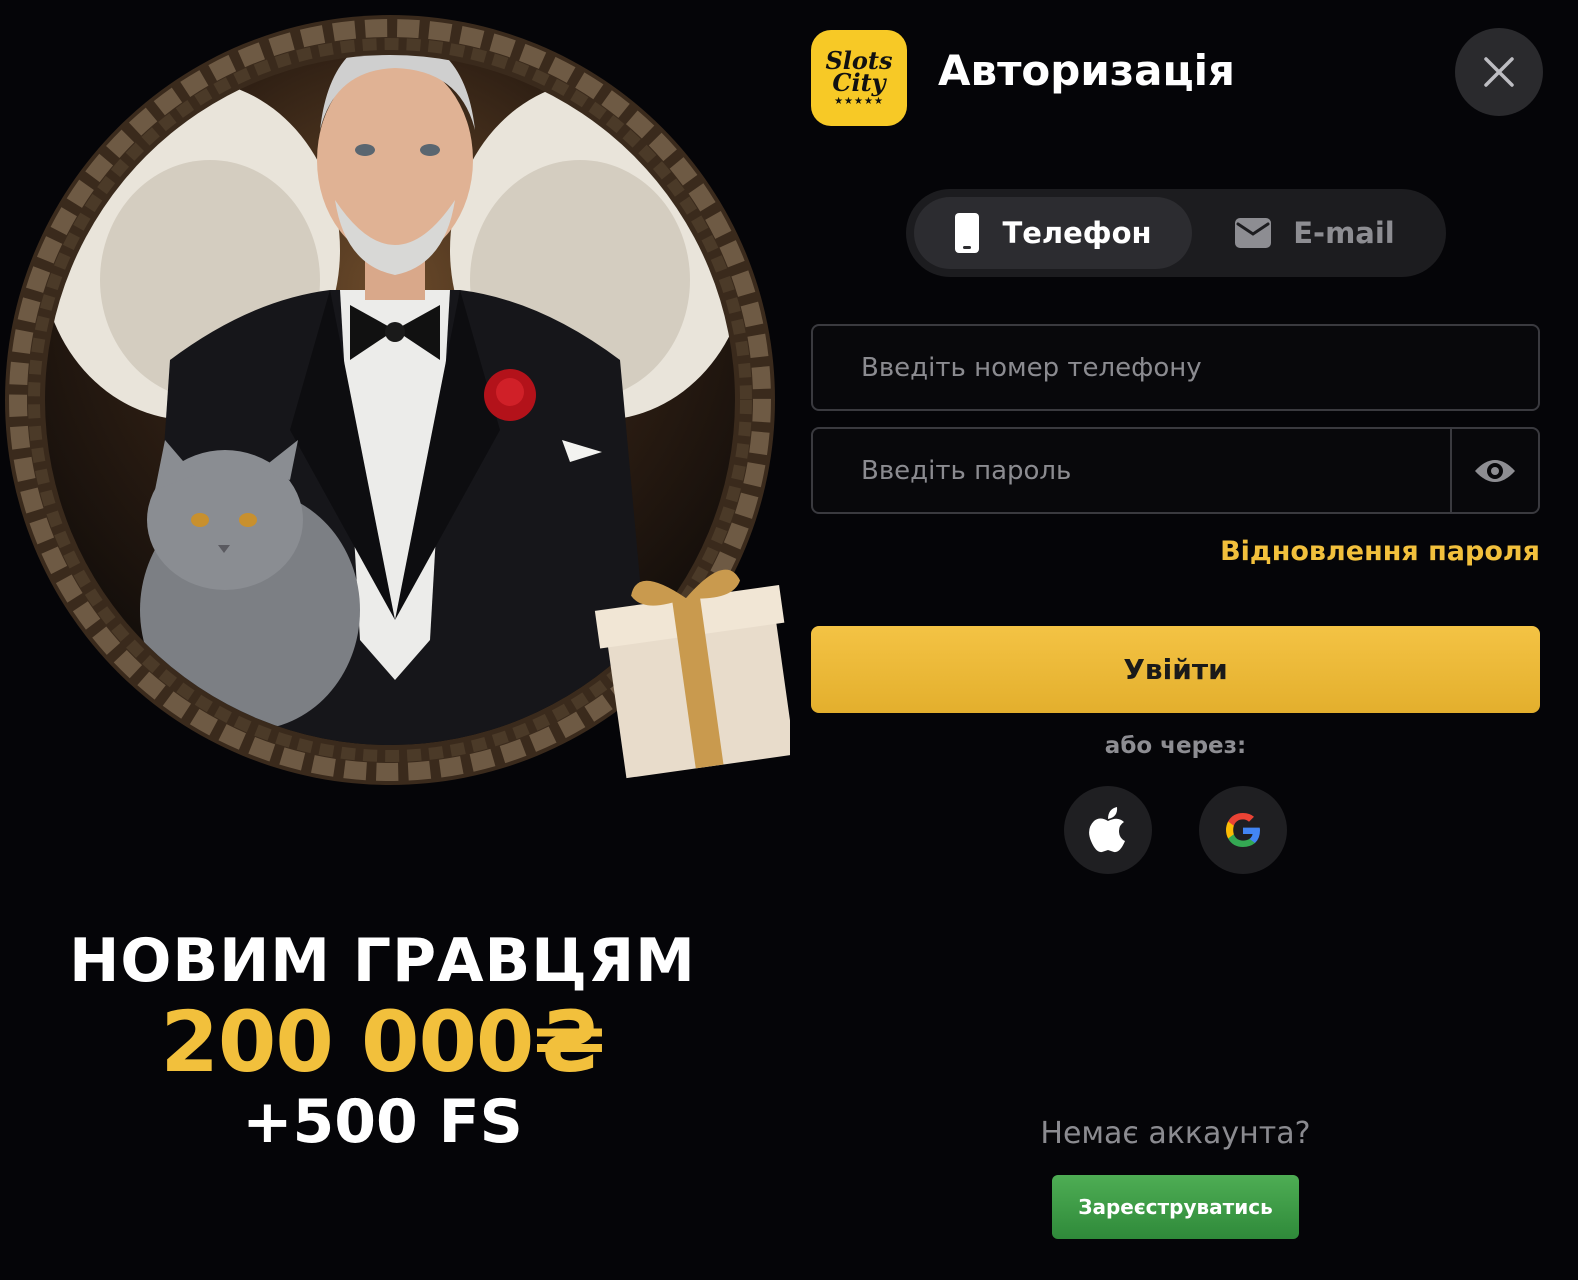 The width and height of the screenshot is (1578, 1280). What do you see at coordinates (1087, 70) in the screenshot?
I see `page-title: Авторизація` at bounding box center [1087, 70].